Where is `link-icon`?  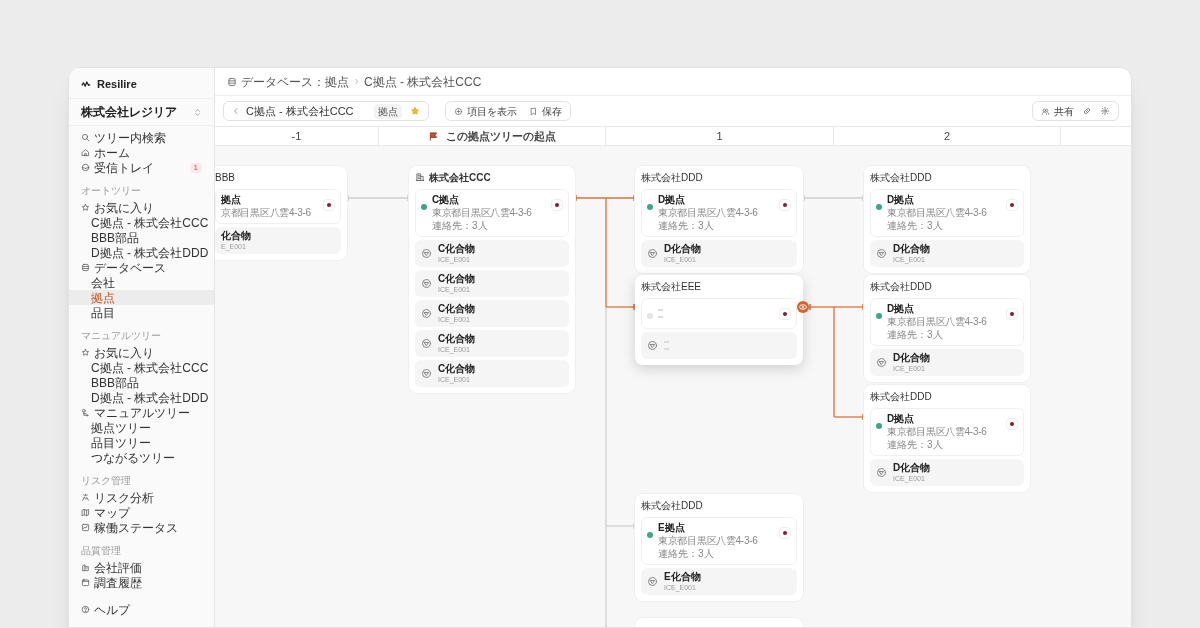
link-icon is located at coordinates (1087, 111).